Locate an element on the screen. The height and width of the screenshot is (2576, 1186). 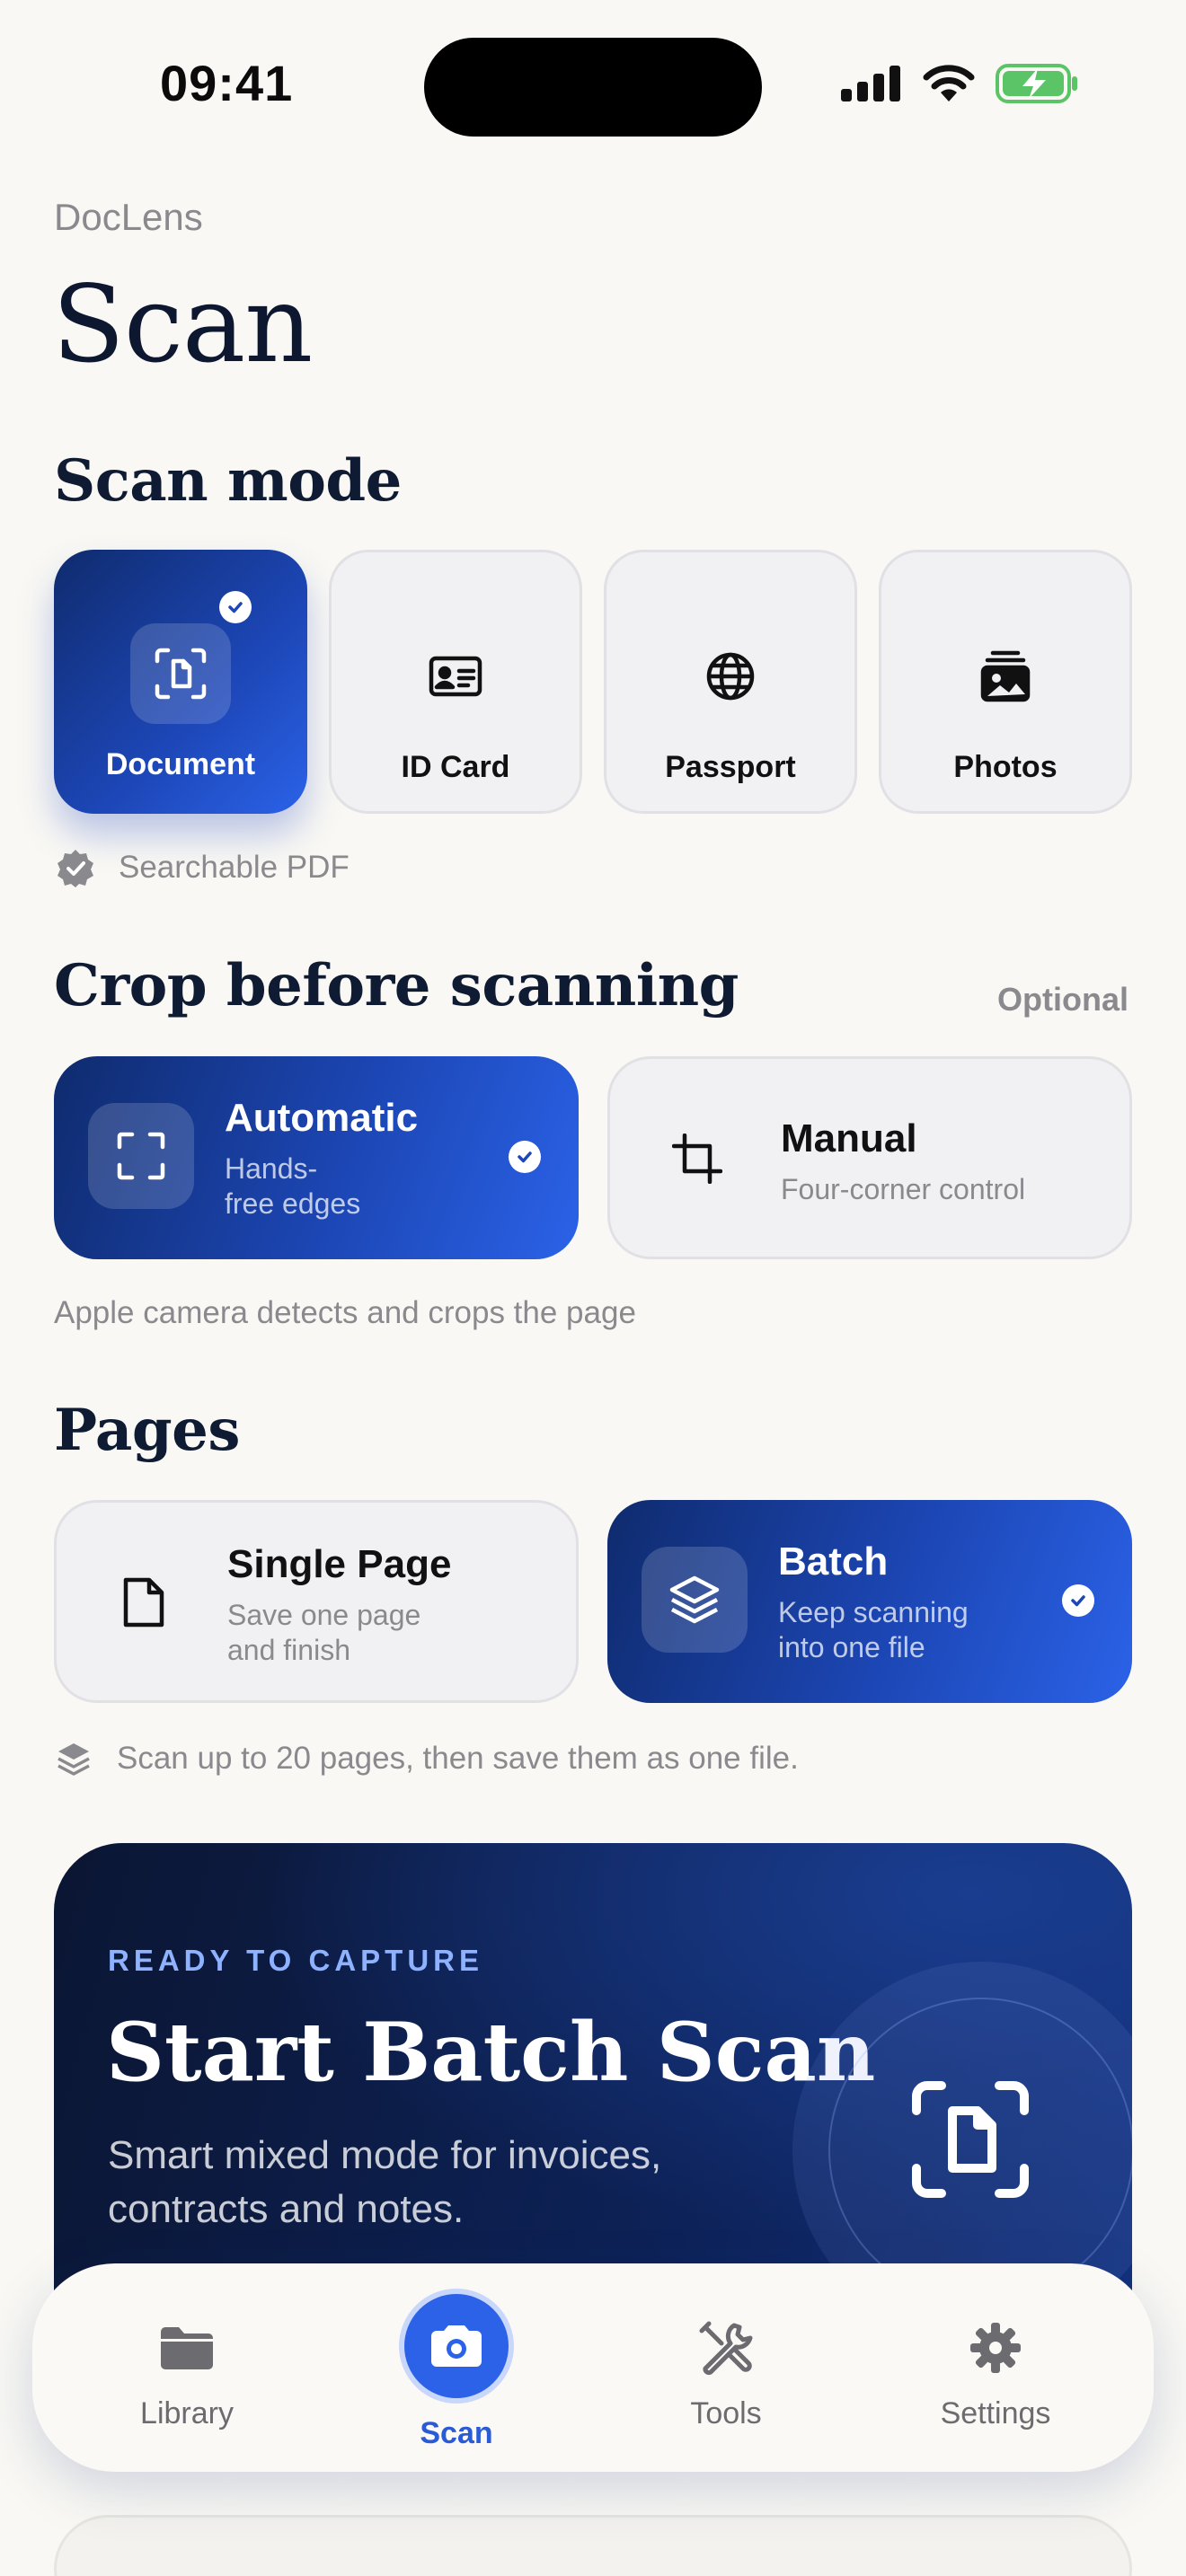
option-subtitle: free edges is located at coordinates (293, 1203).